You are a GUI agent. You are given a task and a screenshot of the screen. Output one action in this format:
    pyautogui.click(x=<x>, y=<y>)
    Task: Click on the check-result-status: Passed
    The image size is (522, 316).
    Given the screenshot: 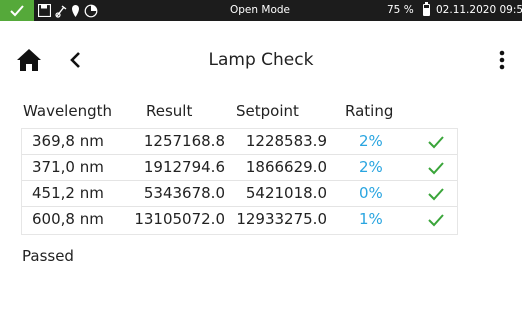 What is the action you would take?
    pyautogui.click(x=48, y=256)
    